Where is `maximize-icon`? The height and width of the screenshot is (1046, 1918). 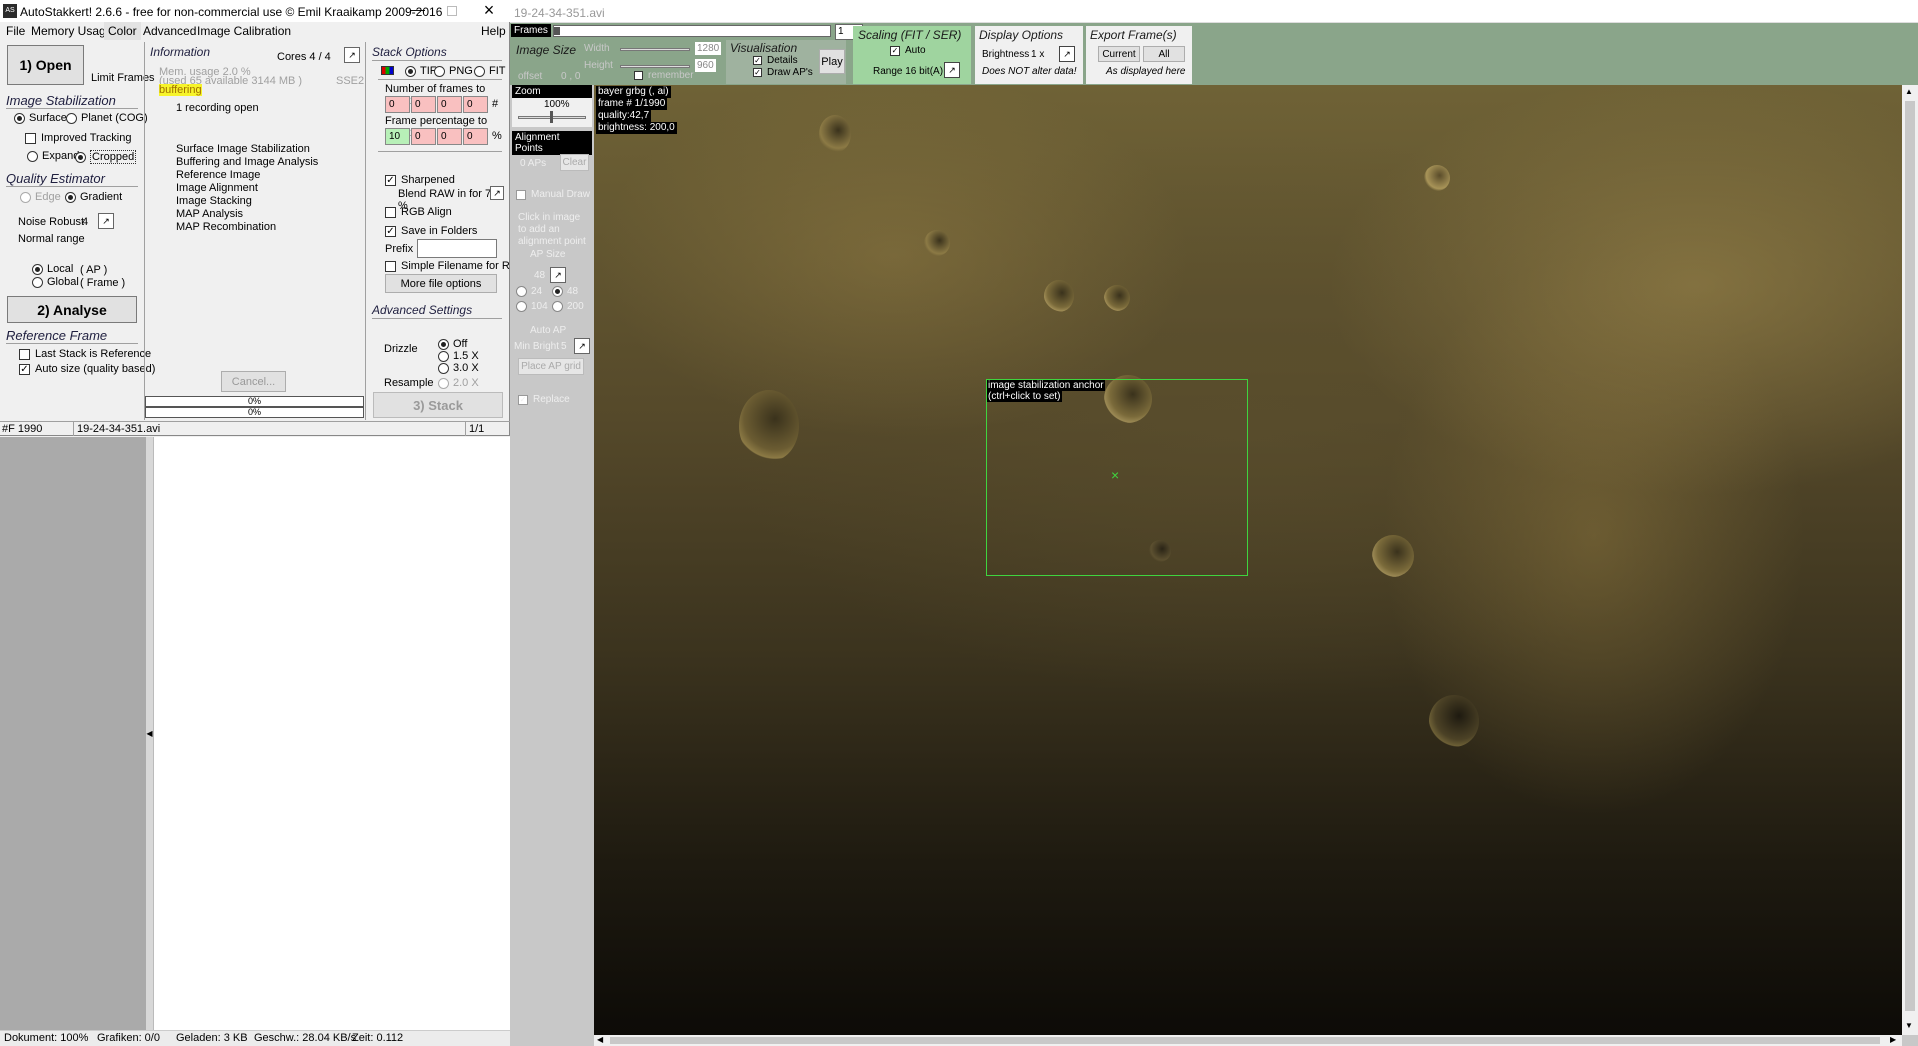 maximize-icon is located at coordinates (452, 11).